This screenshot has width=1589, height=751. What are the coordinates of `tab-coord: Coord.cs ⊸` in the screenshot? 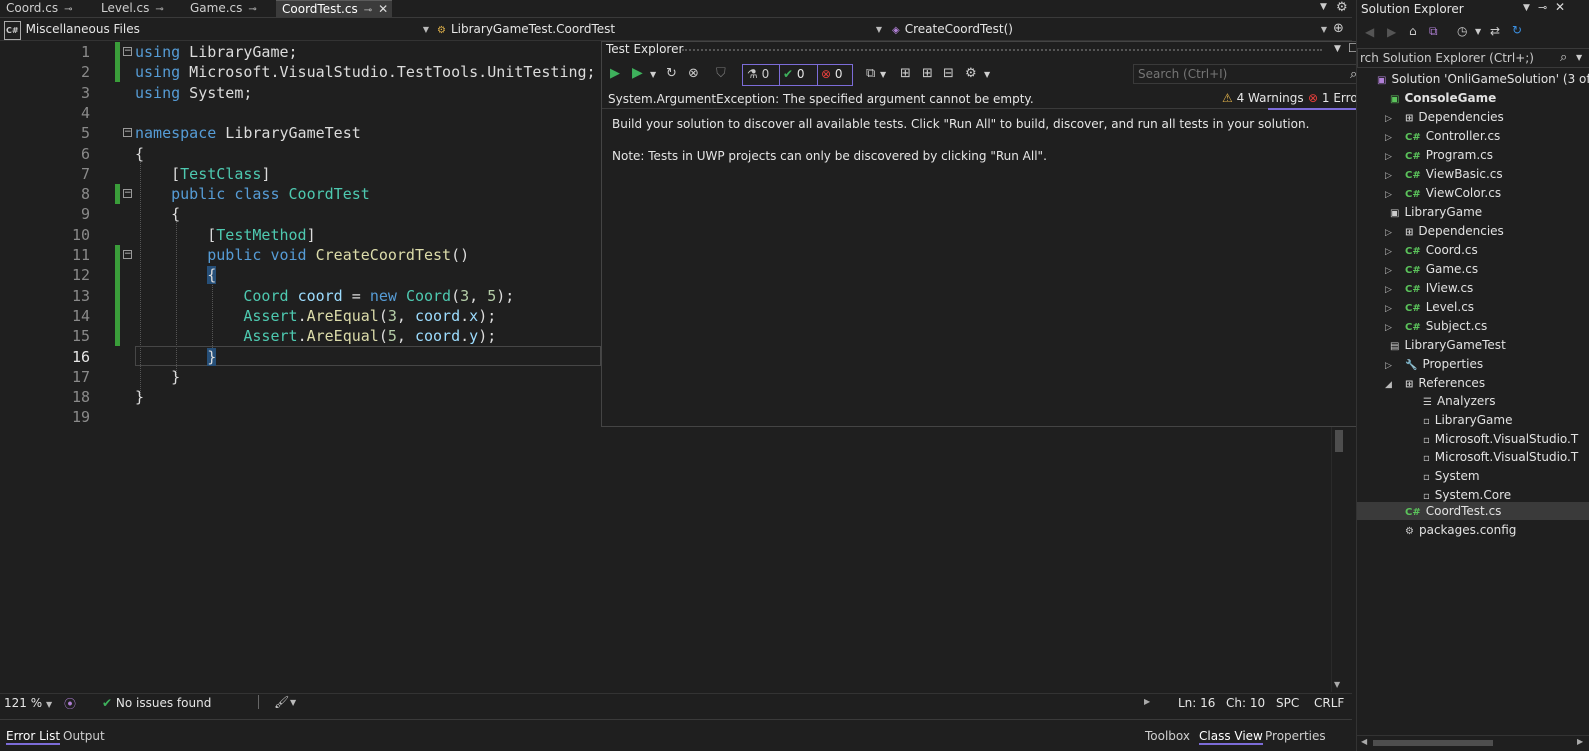 It's located at (39, 9).